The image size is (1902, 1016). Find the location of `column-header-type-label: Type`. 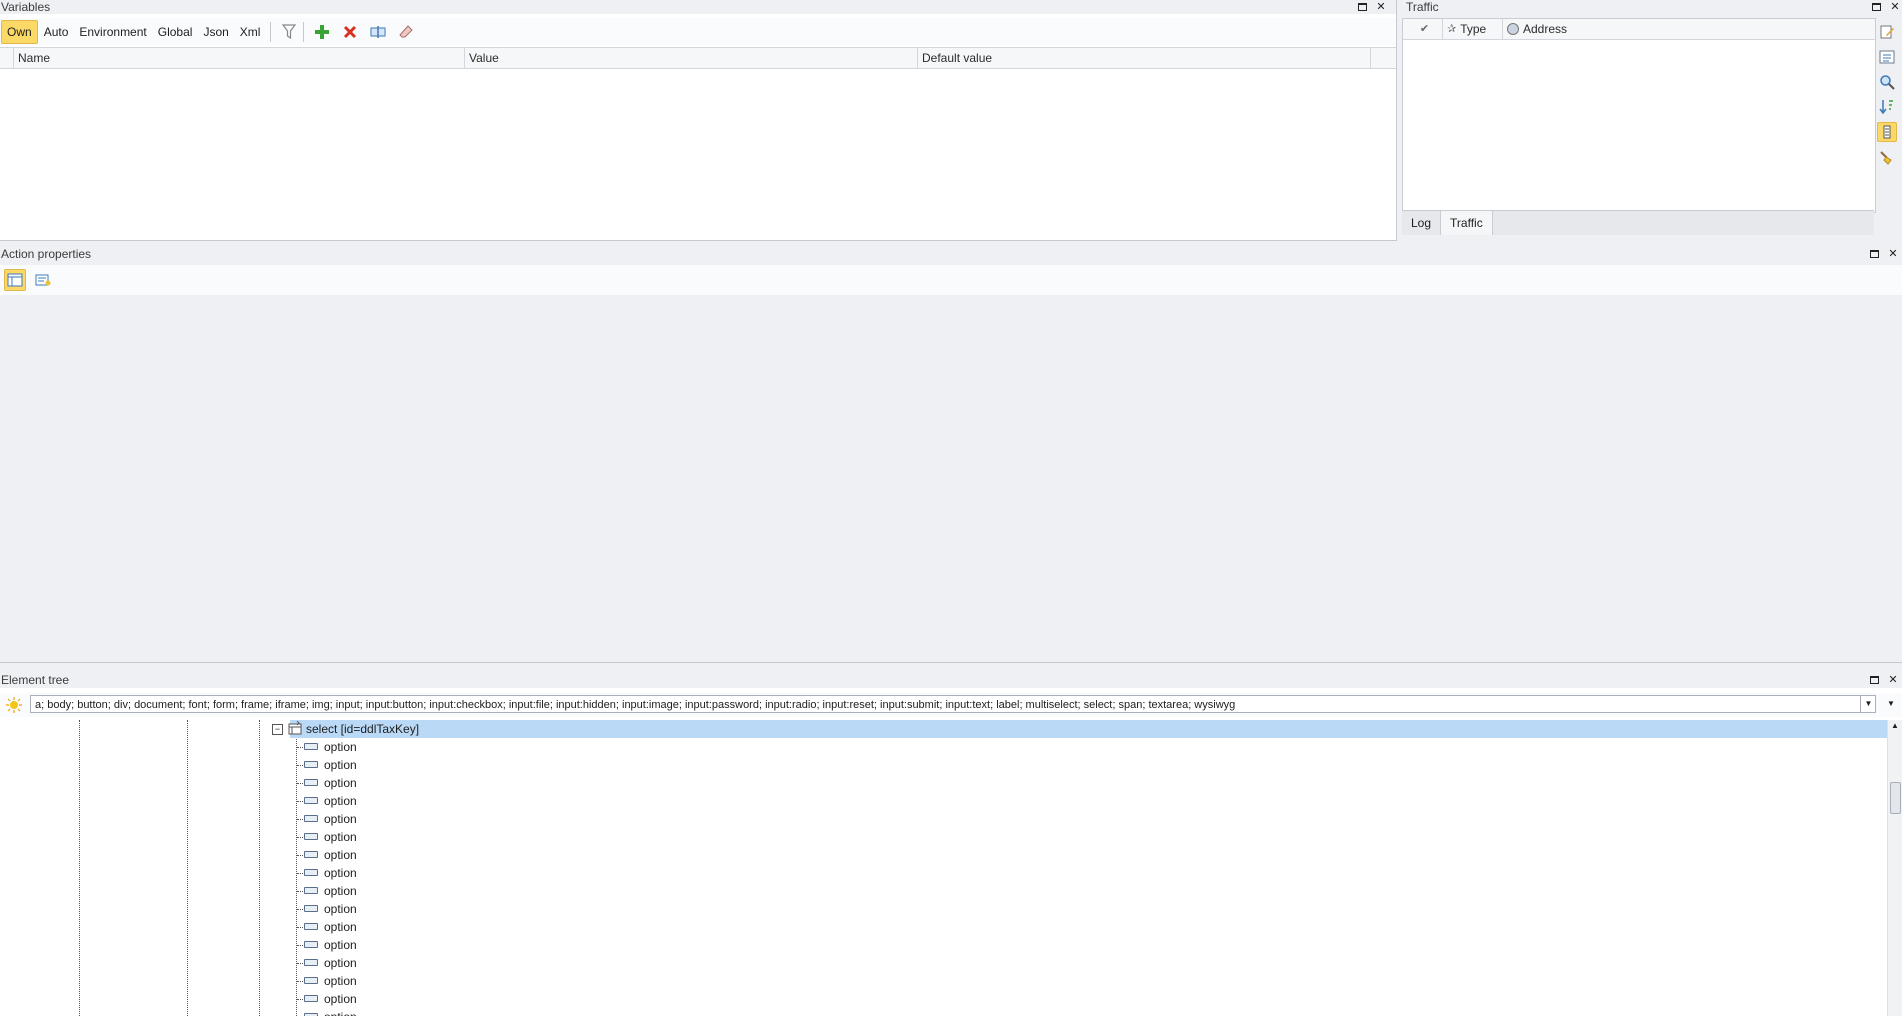

column-header-type-label: Type is located at coordinates (1473, 29).